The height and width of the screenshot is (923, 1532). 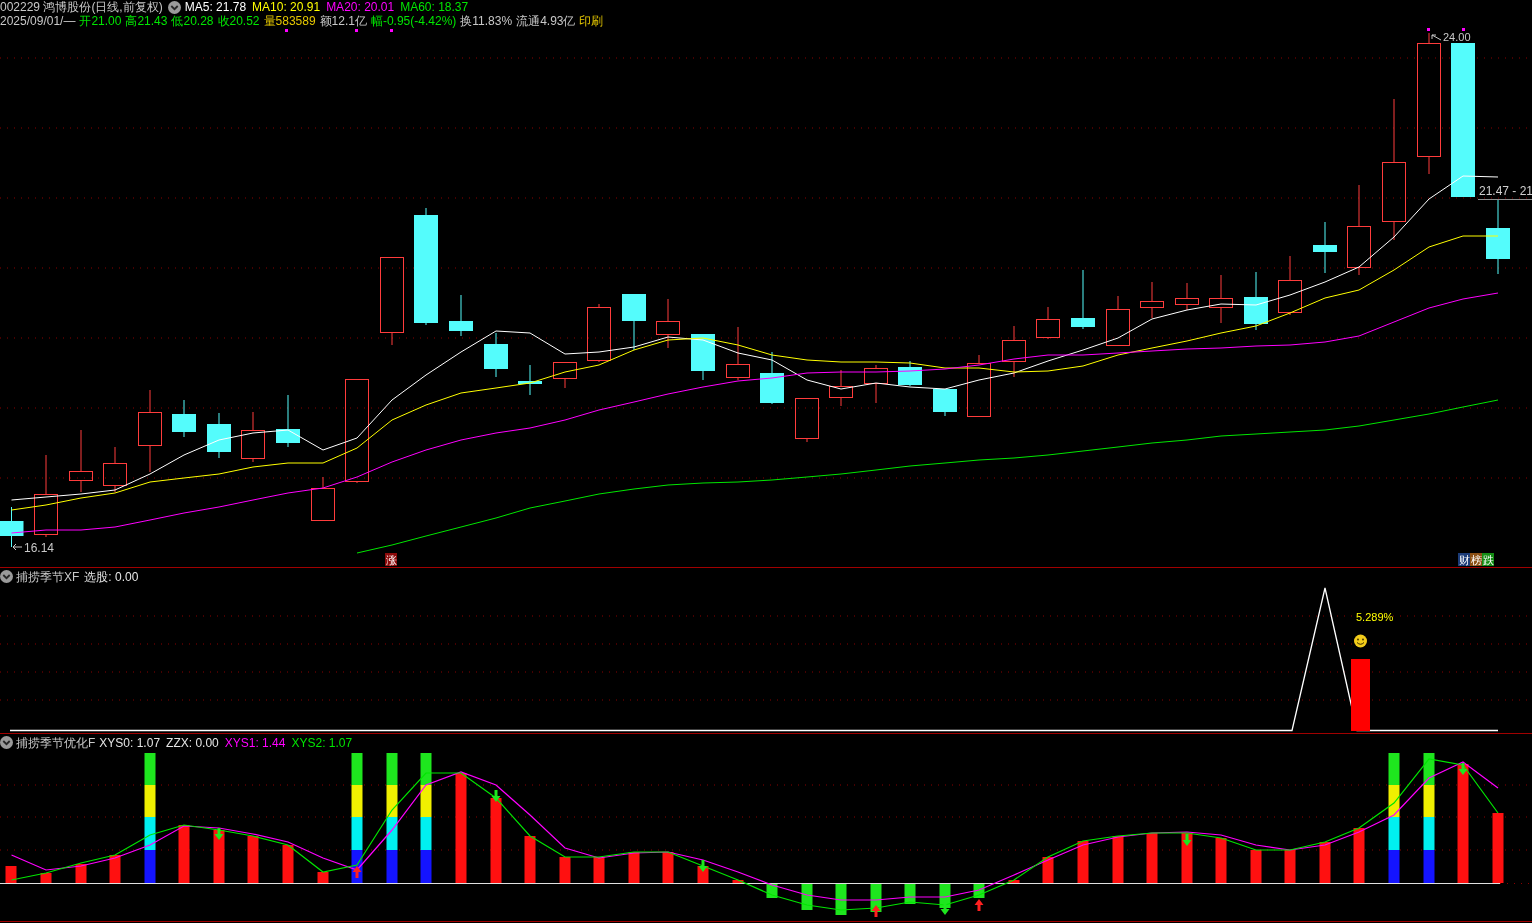 What do you see at coordinates (56, 742) in the screenshot?
I see `indicator-title: 捕捞季节优化F` at bounding box center [56, 742].